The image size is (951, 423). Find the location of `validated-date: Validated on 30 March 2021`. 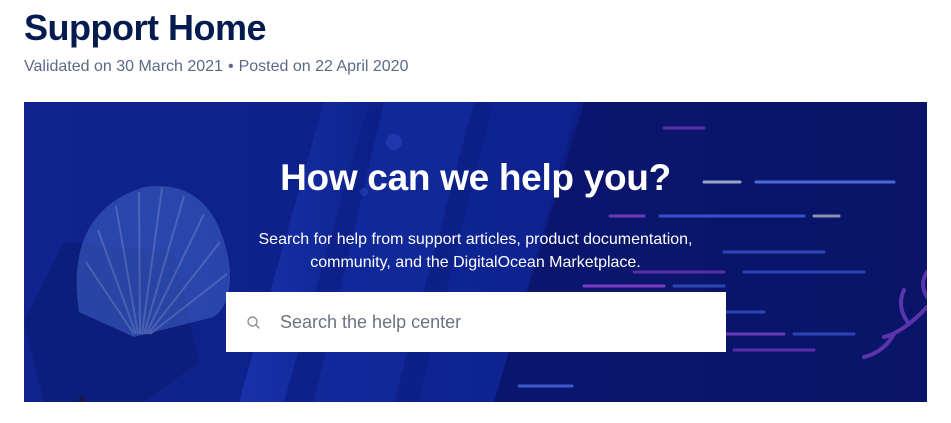

validated-date: Validated on 30 March 2021 is located at coordinates (123, 66).